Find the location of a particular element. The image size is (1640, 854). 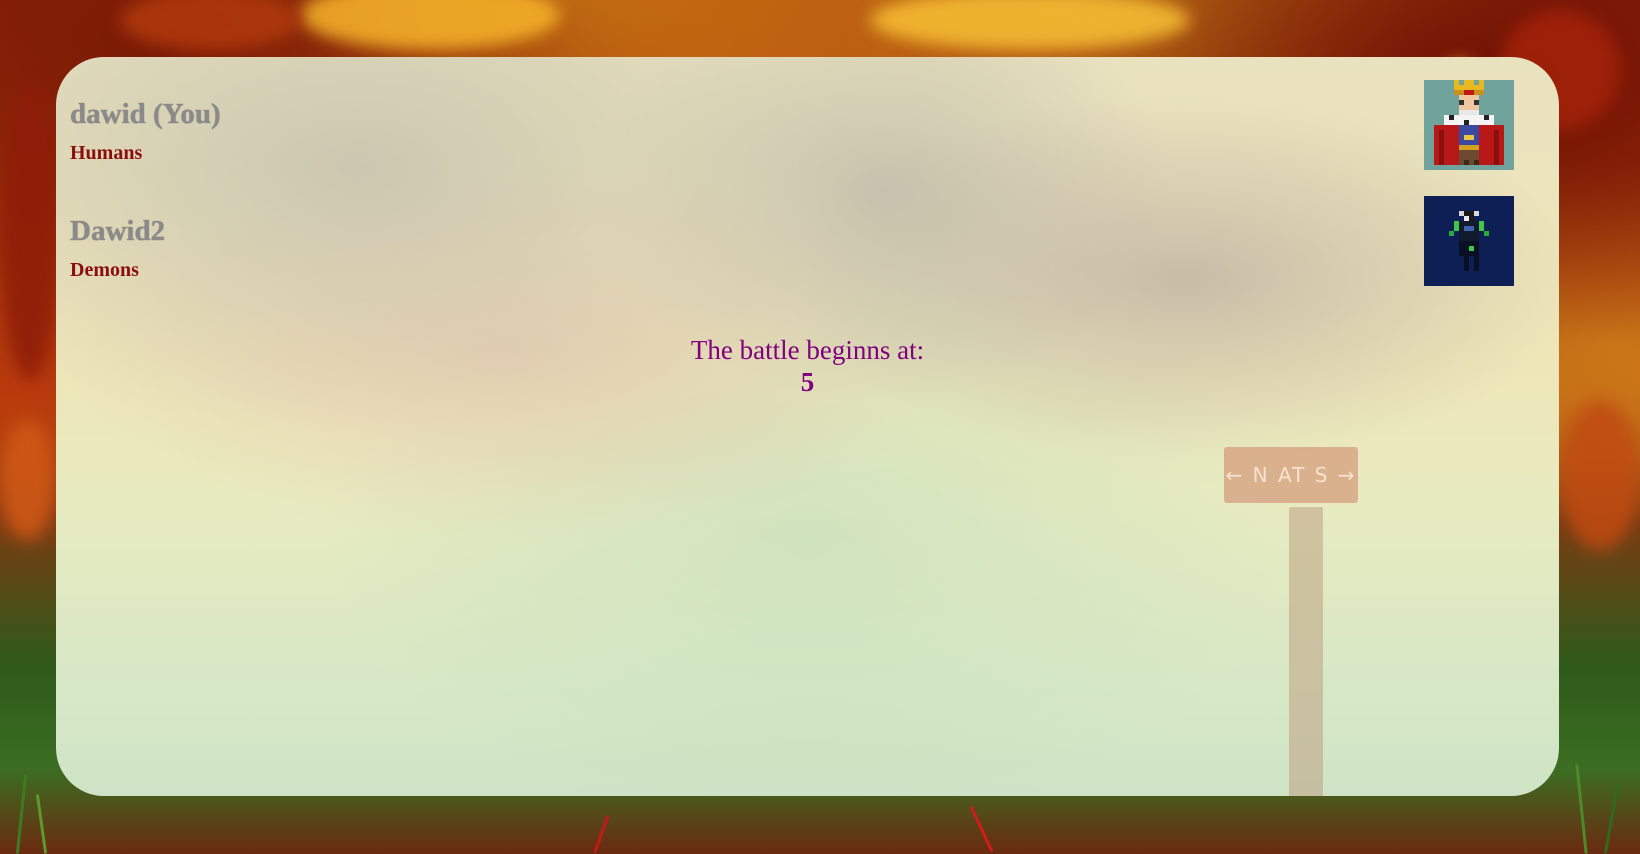

player-name: Dawid2 is located at coordinates (118, 231).